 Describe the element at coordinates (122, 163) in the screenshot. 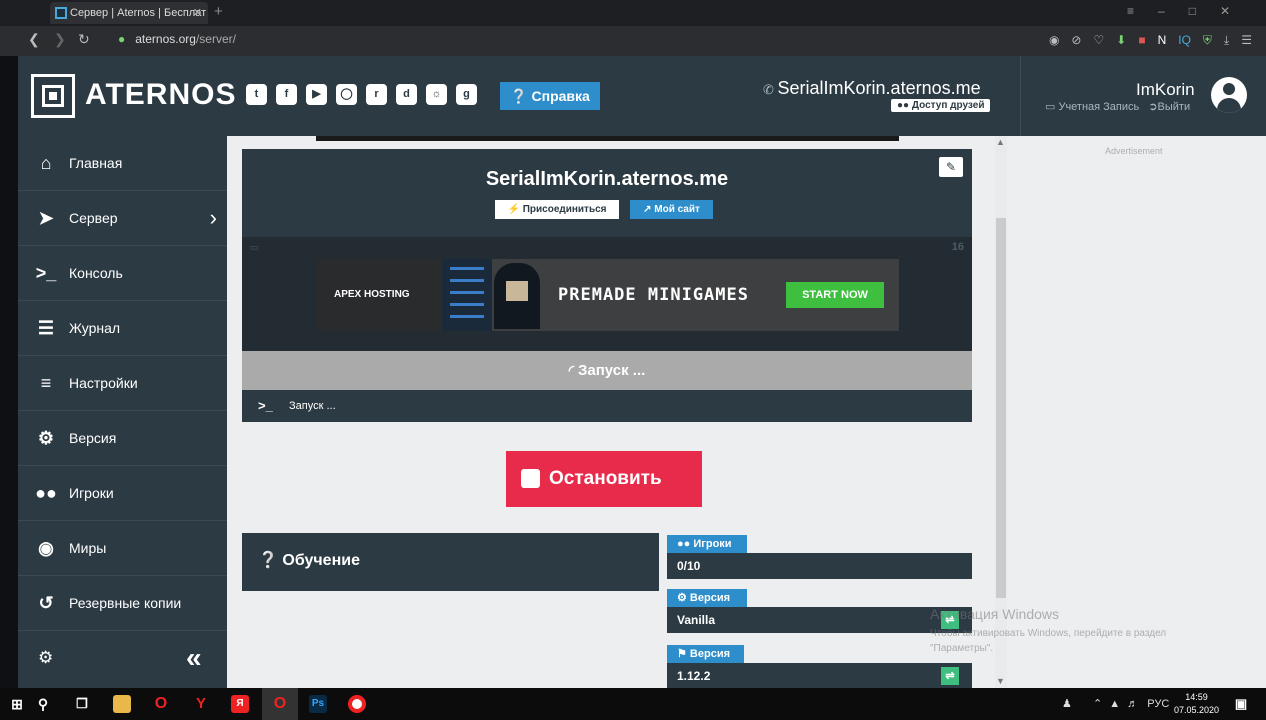

I see `sidebar-item-home: ⌂ Главная` at that location.